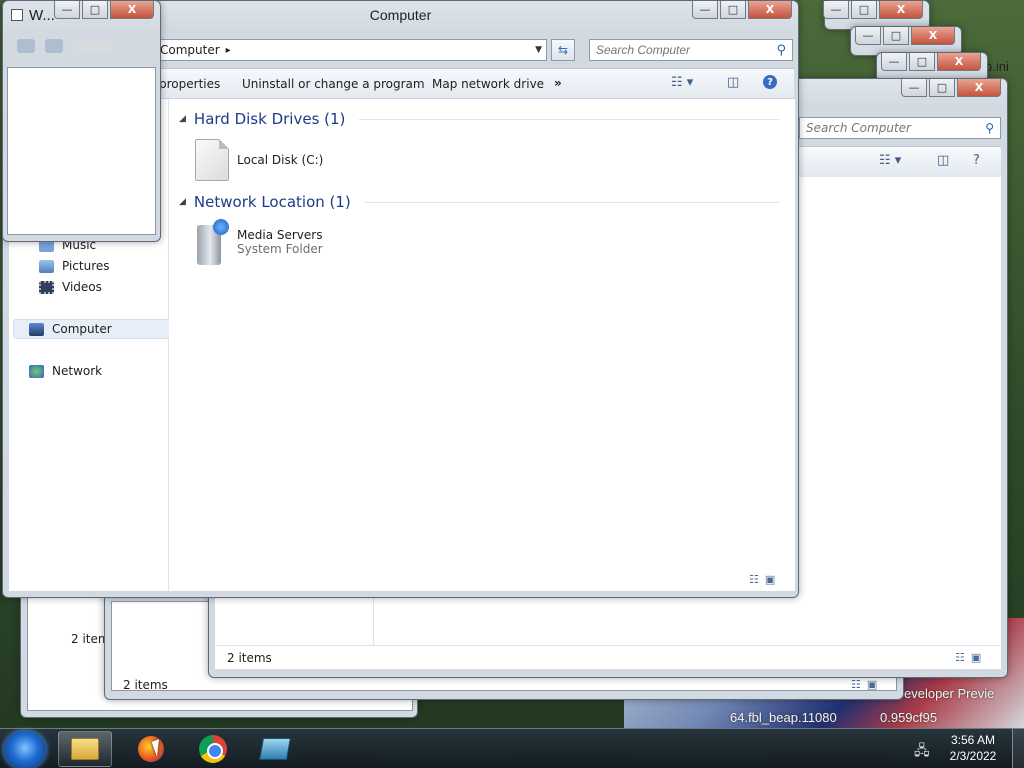  I want to click on network-item-type: System Folder, so click(280, 249).